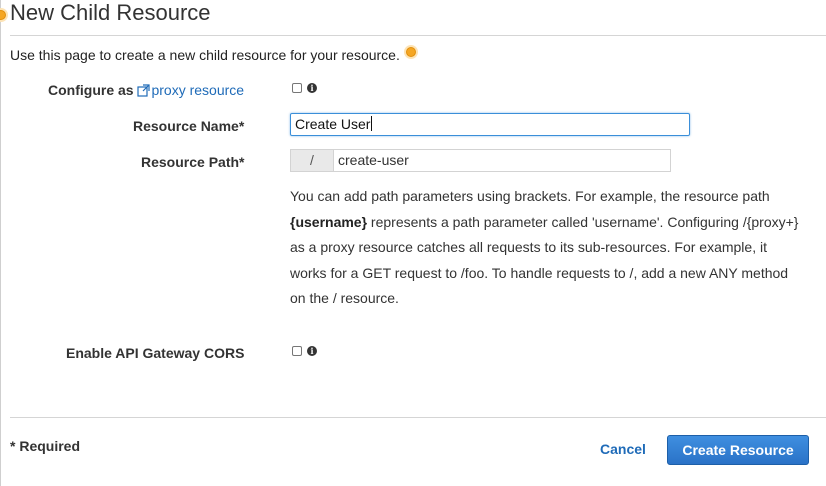 Image resolution: width=826 pixels, height=486 pixels. What do you see at coordinates (297, 351) in the screenshot?
I see `cors-checkbox` at bounding box center [297, 351].